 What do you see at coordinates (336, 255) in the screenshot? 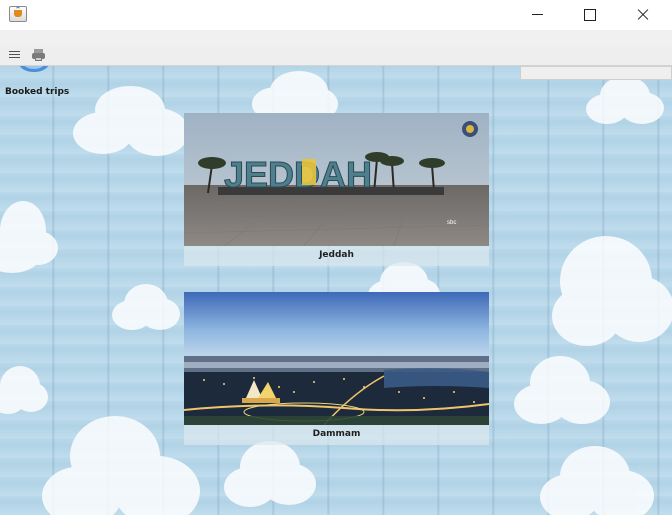
I see `trip-name-jeddah: Jeddah` at bounding box center [336, 255].